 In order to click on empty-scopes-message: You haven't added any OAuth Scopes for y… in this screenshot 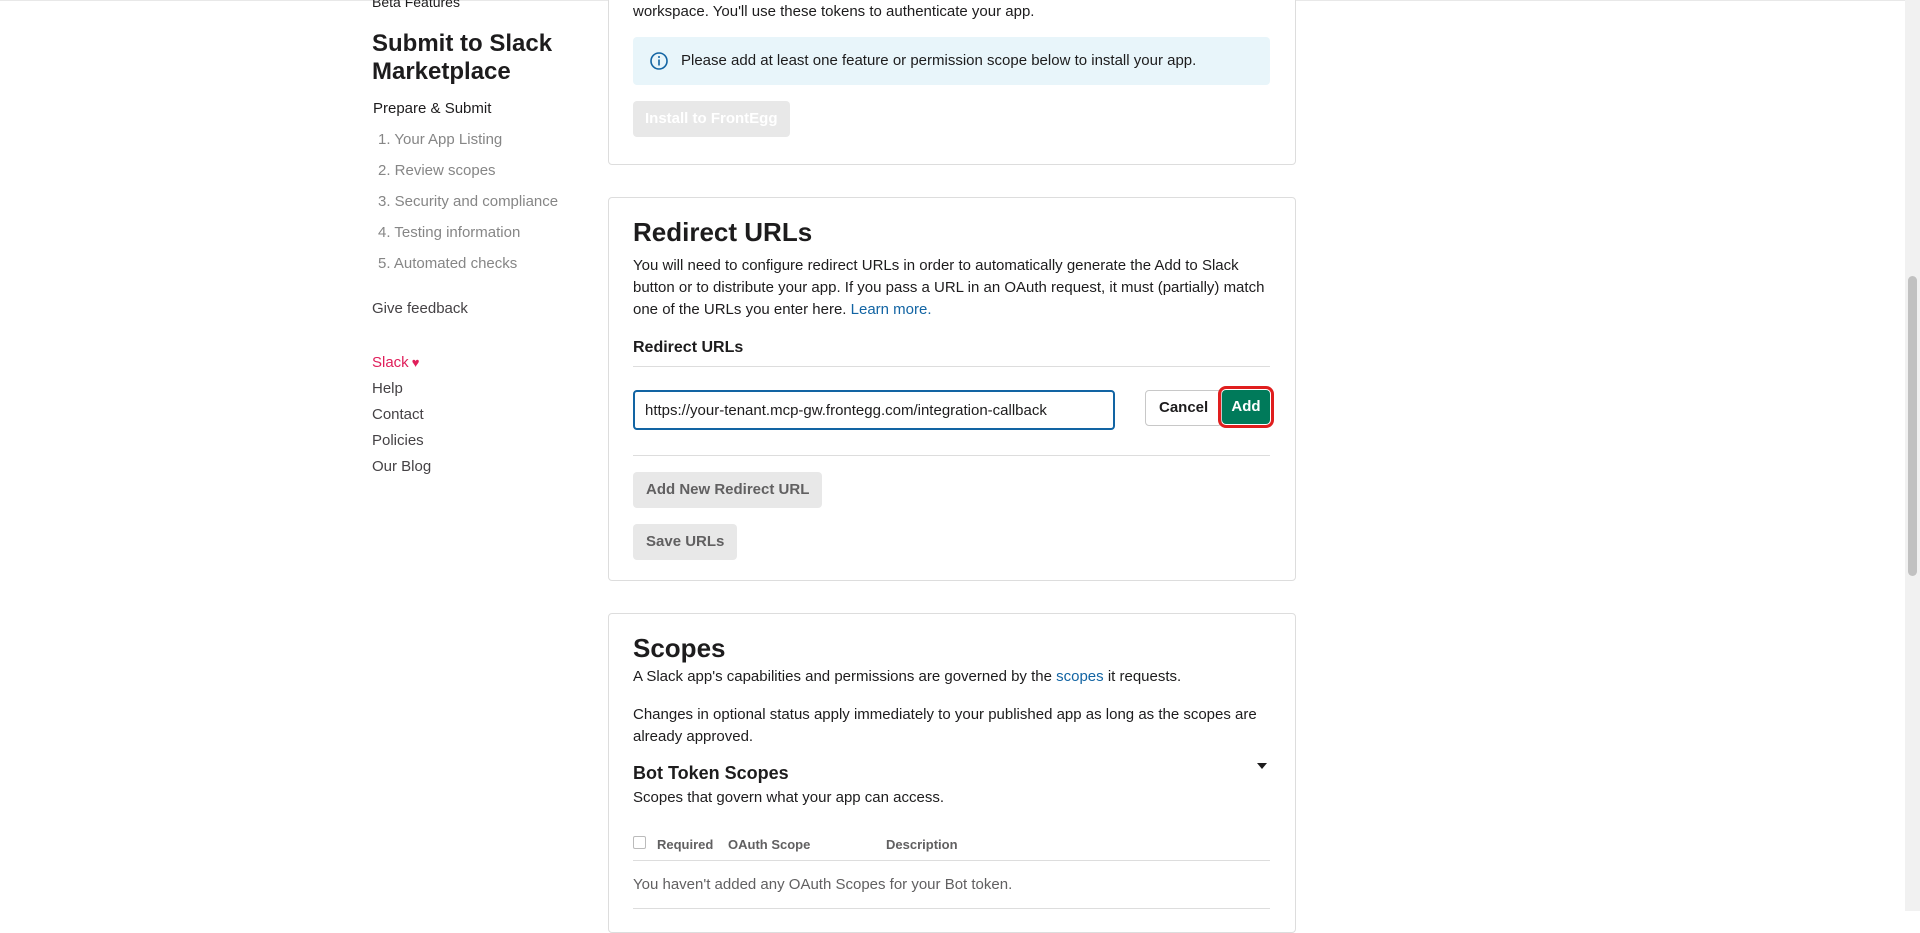, I will do `click(823, 884)`.